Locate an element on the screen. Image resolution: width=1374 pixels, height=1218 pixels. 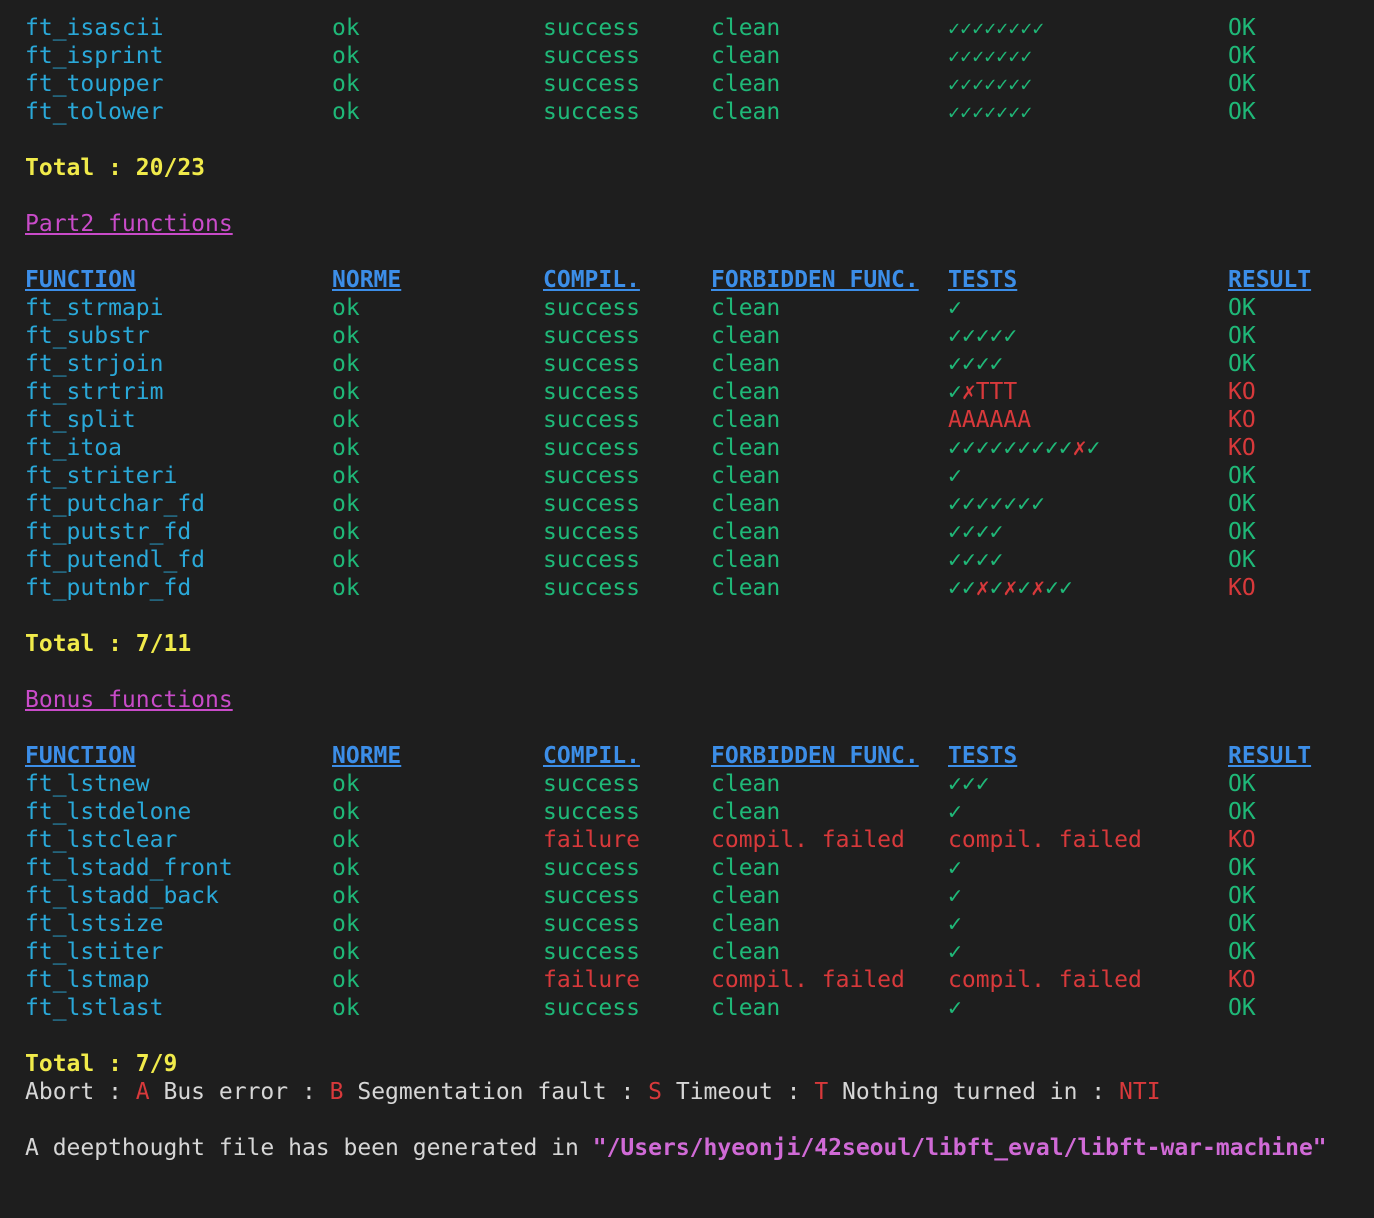
table-row: ft_toupper ok success clean ✓✓✓✓✓✓✓ OK is located at coordinates (628, 84).